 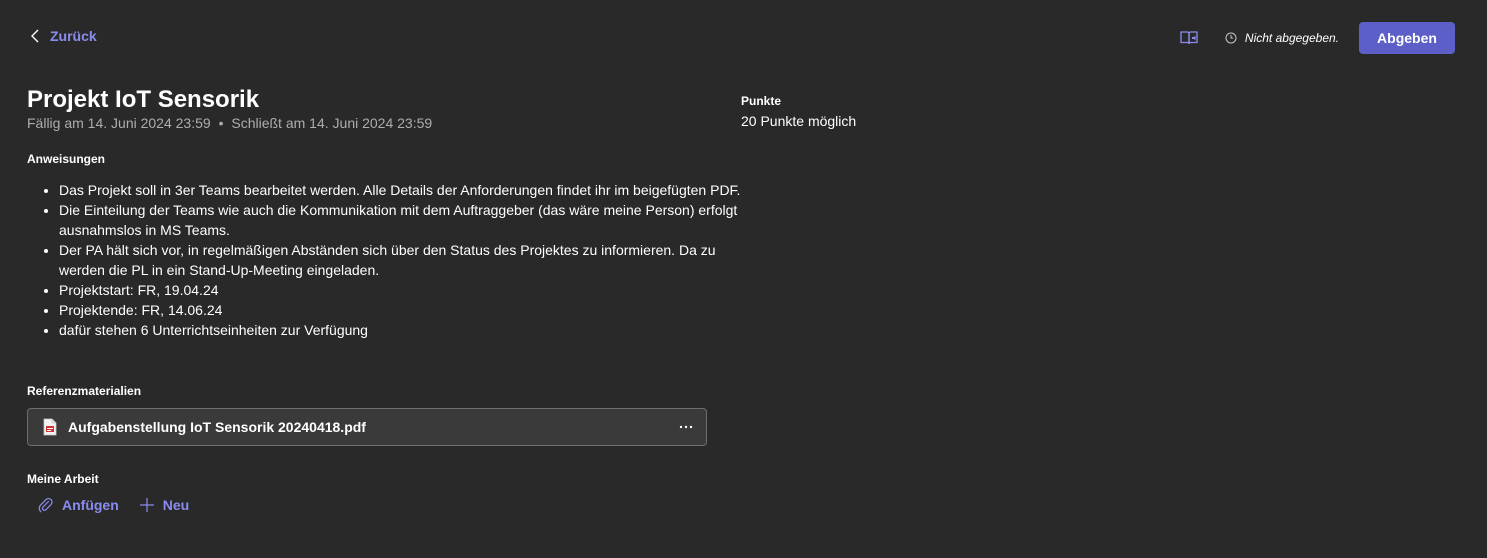 What do you see at coordinates (332, 123) in the screenshot?
I see `close-date: Schließt am 14. Juni 2024 23:59` at bounding box center [332, 123].